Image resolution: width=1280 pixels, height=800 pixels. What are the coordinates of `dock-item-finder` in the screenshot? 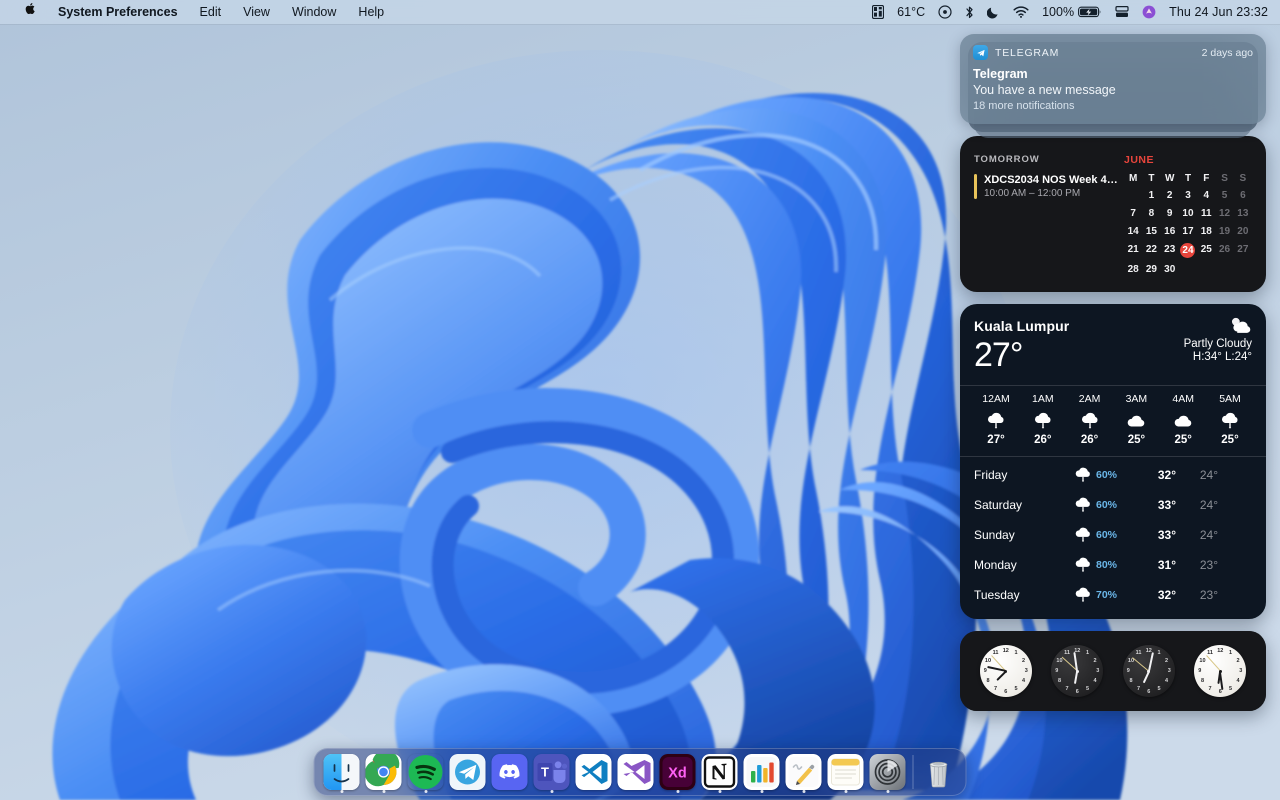 It's located at (342, 772).